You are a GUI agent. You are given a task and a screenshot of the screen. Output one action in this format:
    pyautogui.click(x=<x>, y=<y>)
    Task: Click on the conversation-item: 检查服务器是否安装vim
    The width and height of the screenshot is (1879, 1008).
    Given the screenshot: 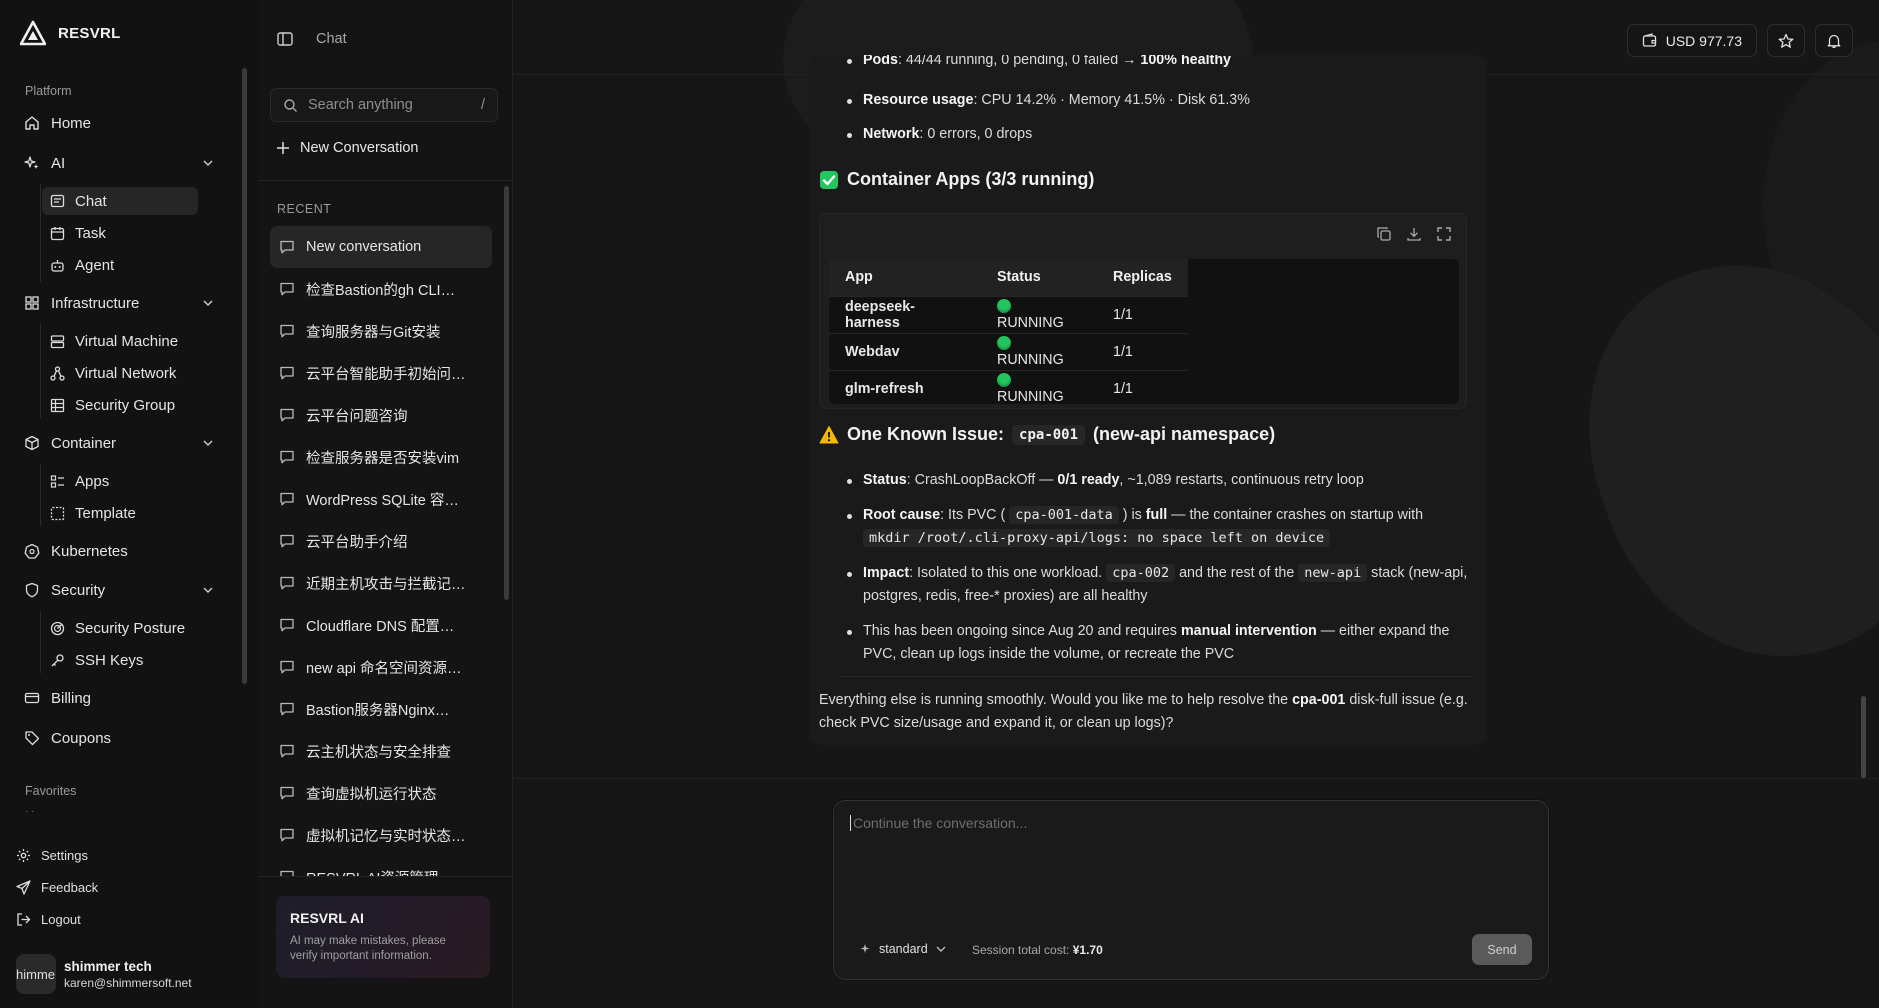 What is the action you would take?
    pyautogui.click(x=381, y=457)
    